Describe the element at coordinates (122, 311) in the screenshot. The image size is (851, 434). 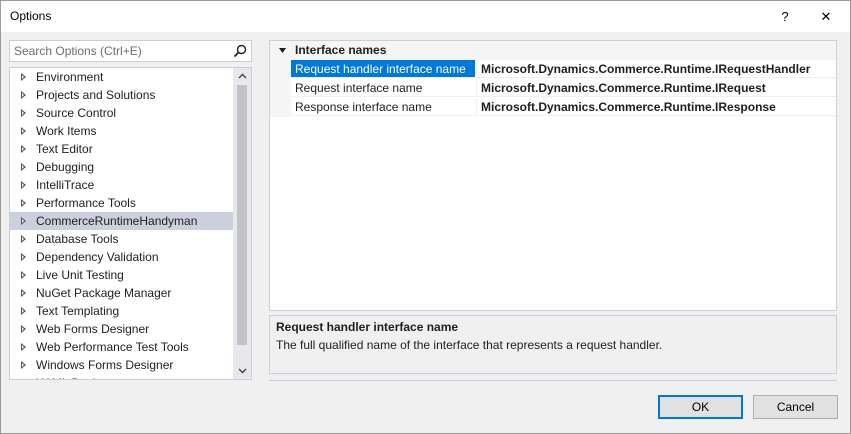
I see `tree-item: Text Templating` at that location.